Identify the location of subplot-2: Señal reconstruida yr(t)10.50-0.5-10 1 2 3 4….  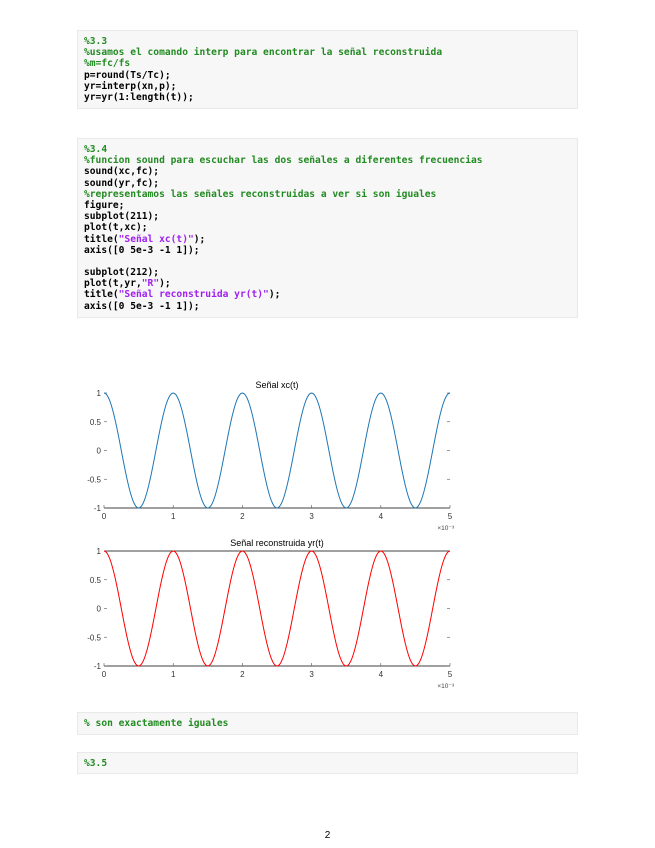
(271, 614).